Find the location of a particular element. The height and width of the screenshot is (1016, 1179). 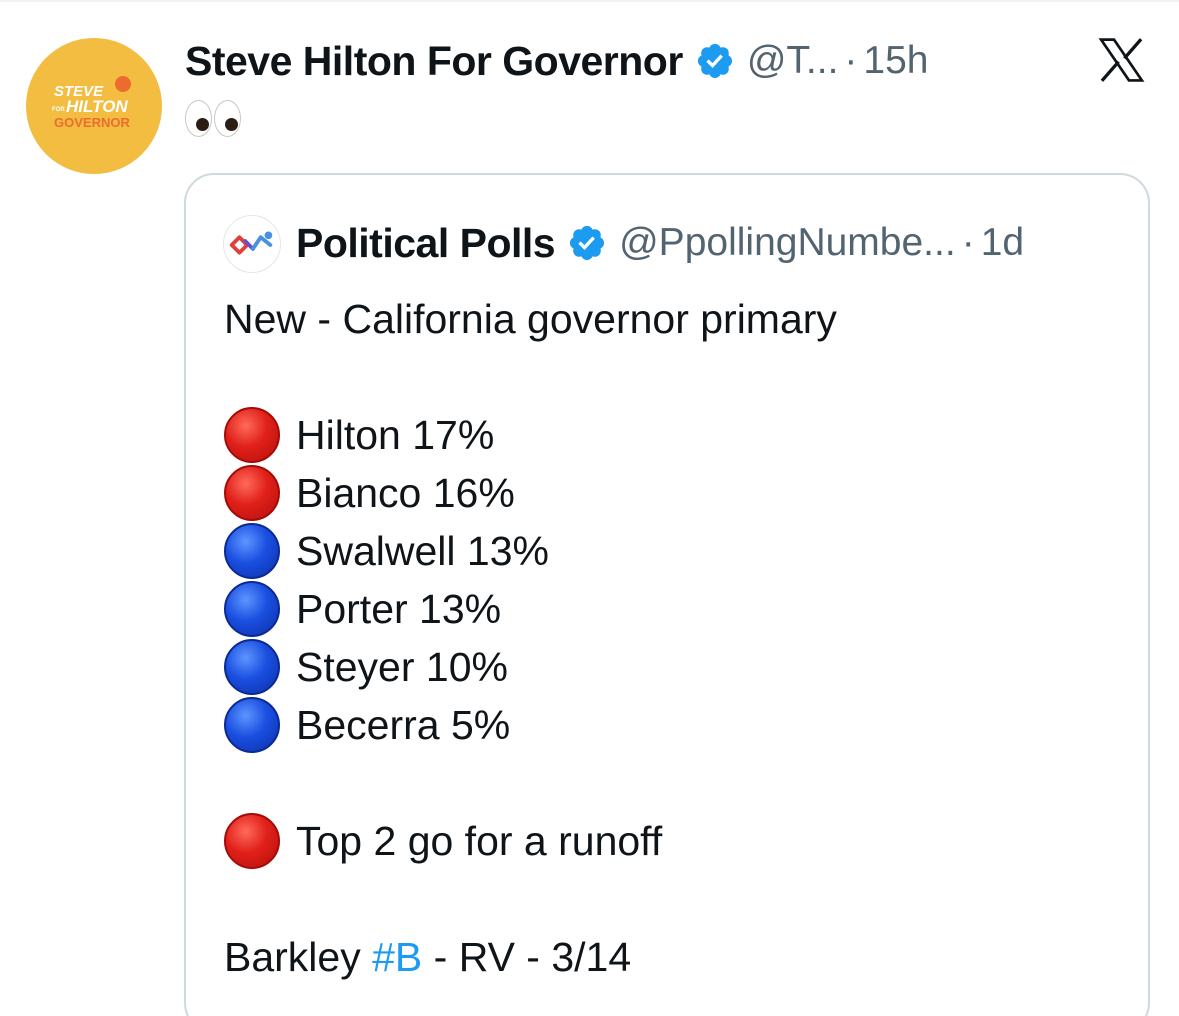

author-name: Steve Hilton For Governor is located at coordinates (434, 61).